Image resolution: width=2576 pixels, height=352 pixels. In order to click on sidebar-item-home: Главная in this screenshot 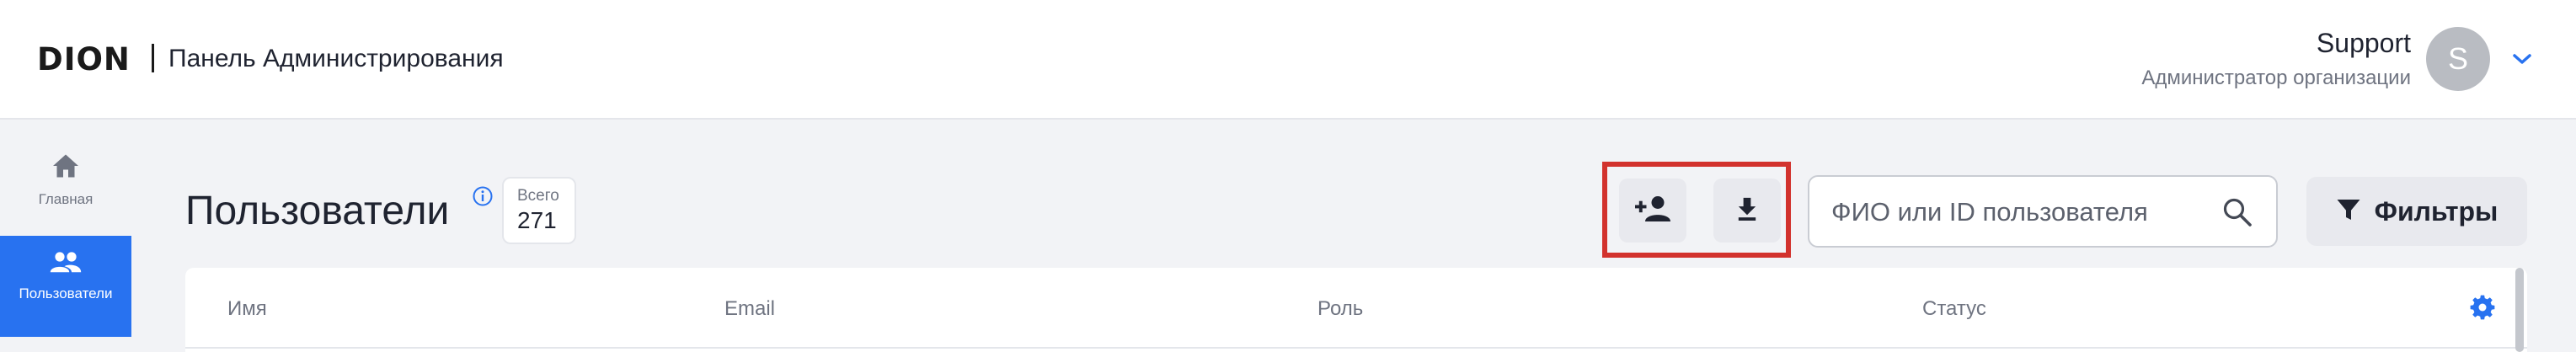, I will do `click(65, 187)`.